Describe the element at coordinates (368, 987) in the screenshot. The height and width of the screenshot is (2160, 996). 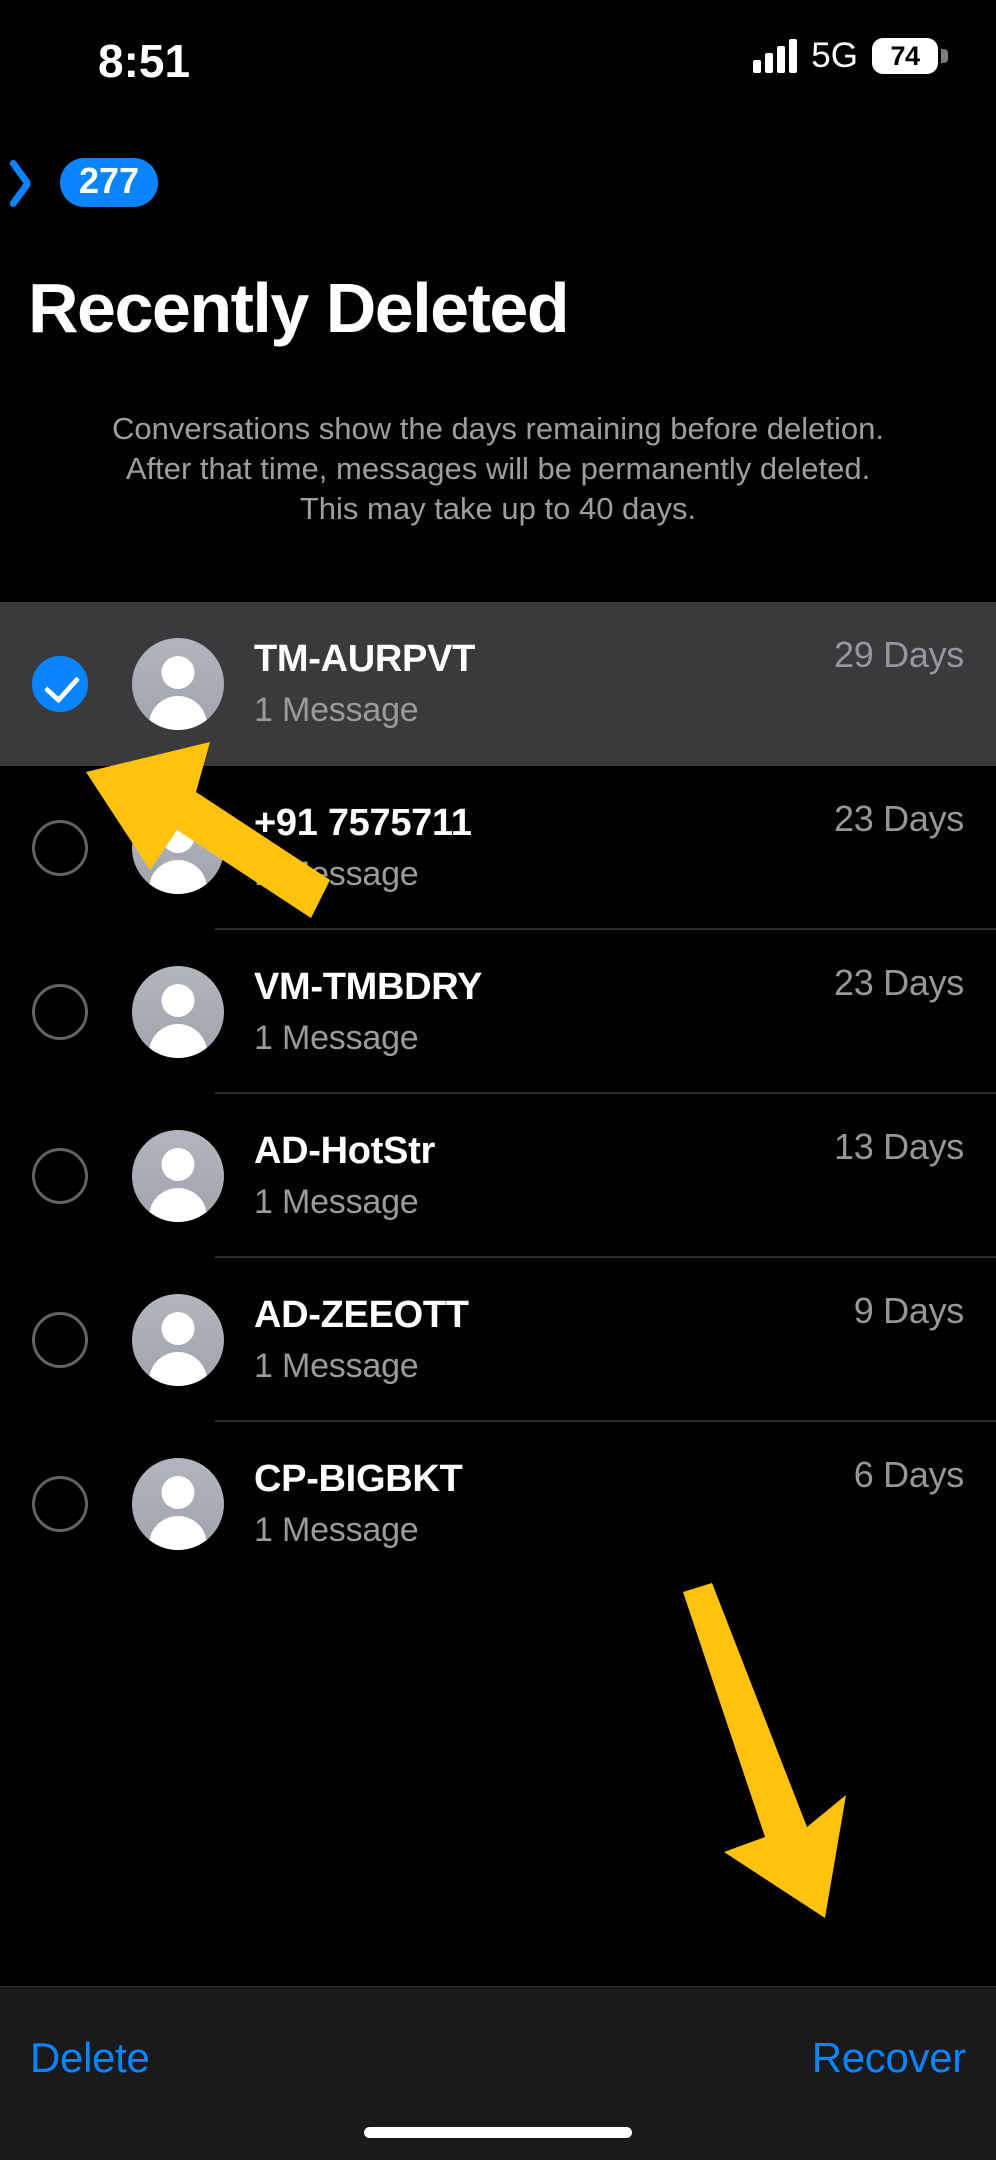
I see `conversation-name: VM-TMBDRY` at that location.